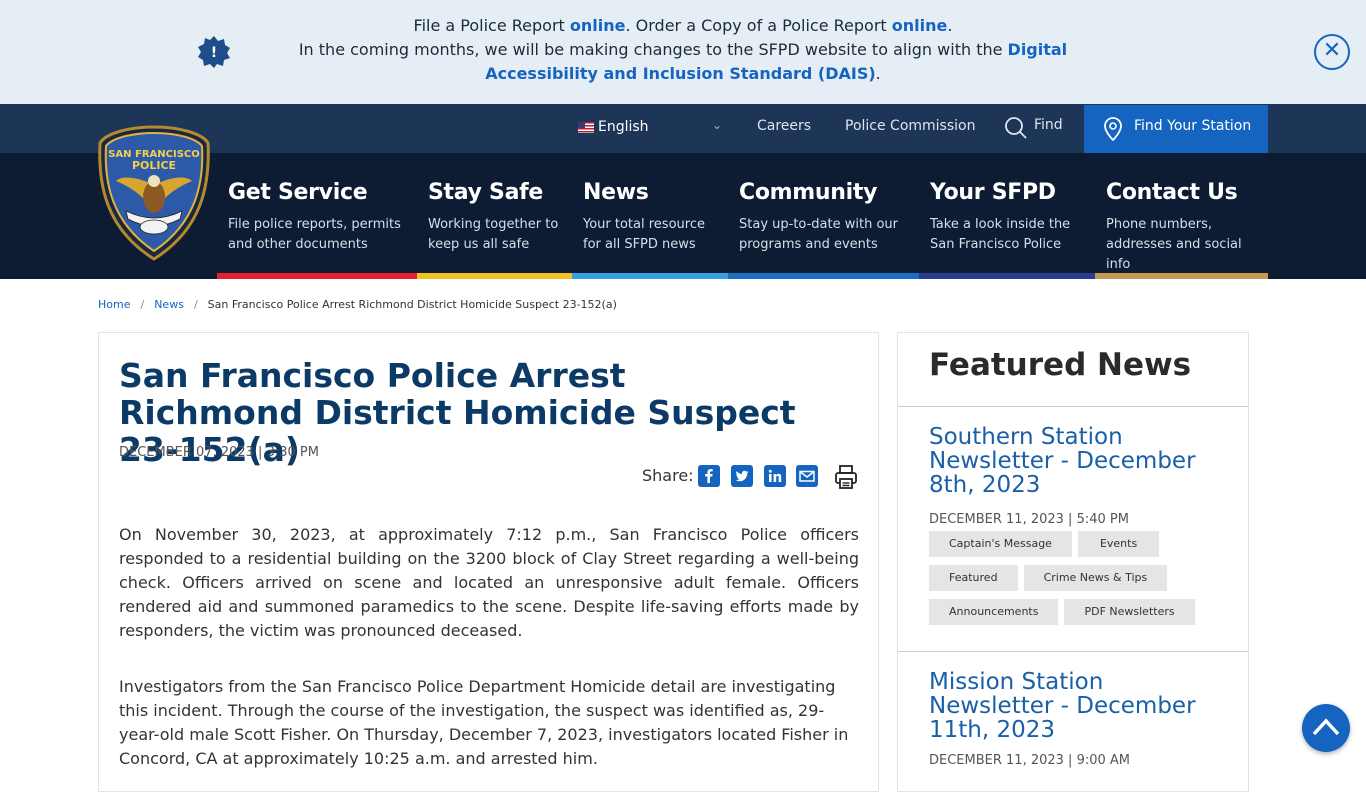 This screenshot has width=1366, height=792. I want to click on linkedin-icon, so click(775, 476).